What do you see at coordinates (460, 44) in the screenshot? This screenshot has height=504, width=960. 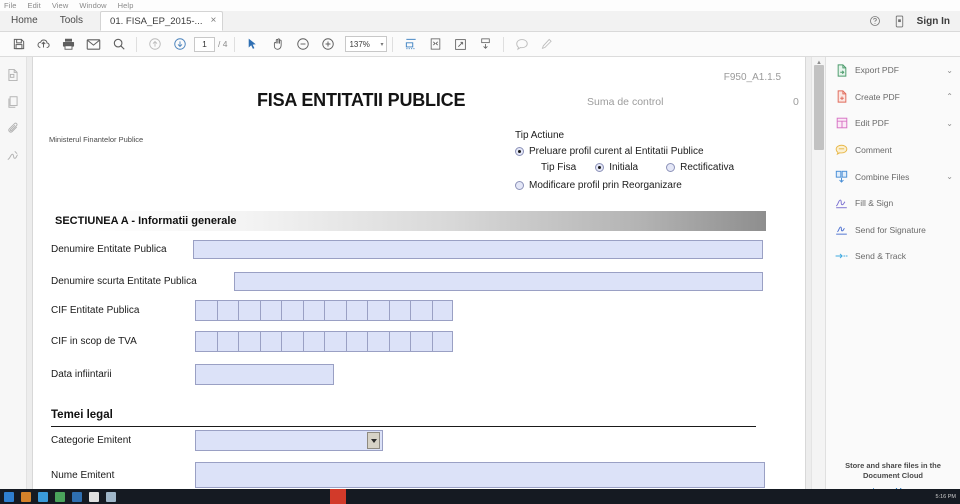 I see `fullscreen-icon` at bounding box center [460, 44].